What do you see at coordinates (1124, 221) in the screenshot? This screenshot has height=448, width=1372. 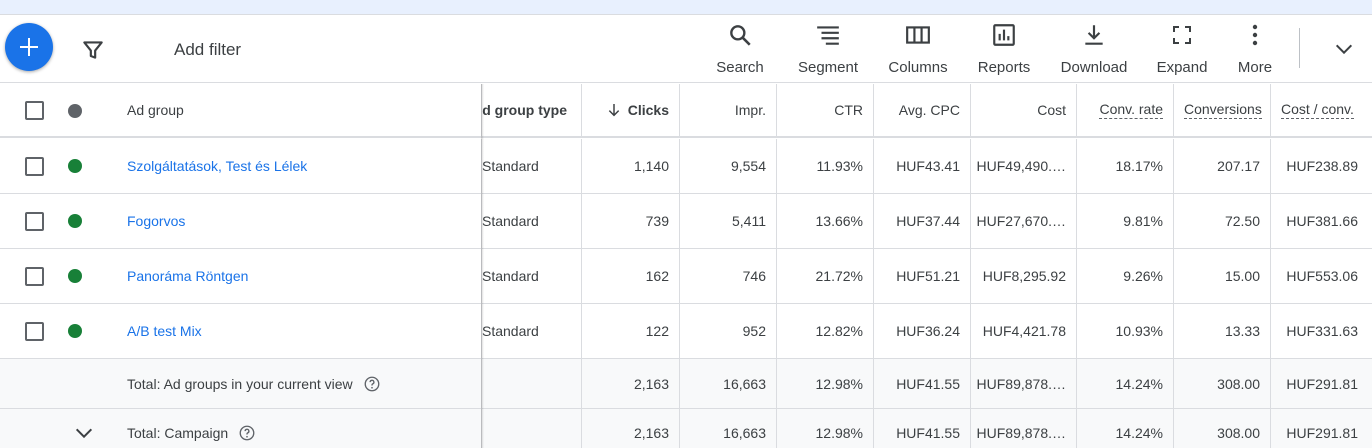 I see `conv-rate-cell: 9.81%` at bounding box center [1124, 221].